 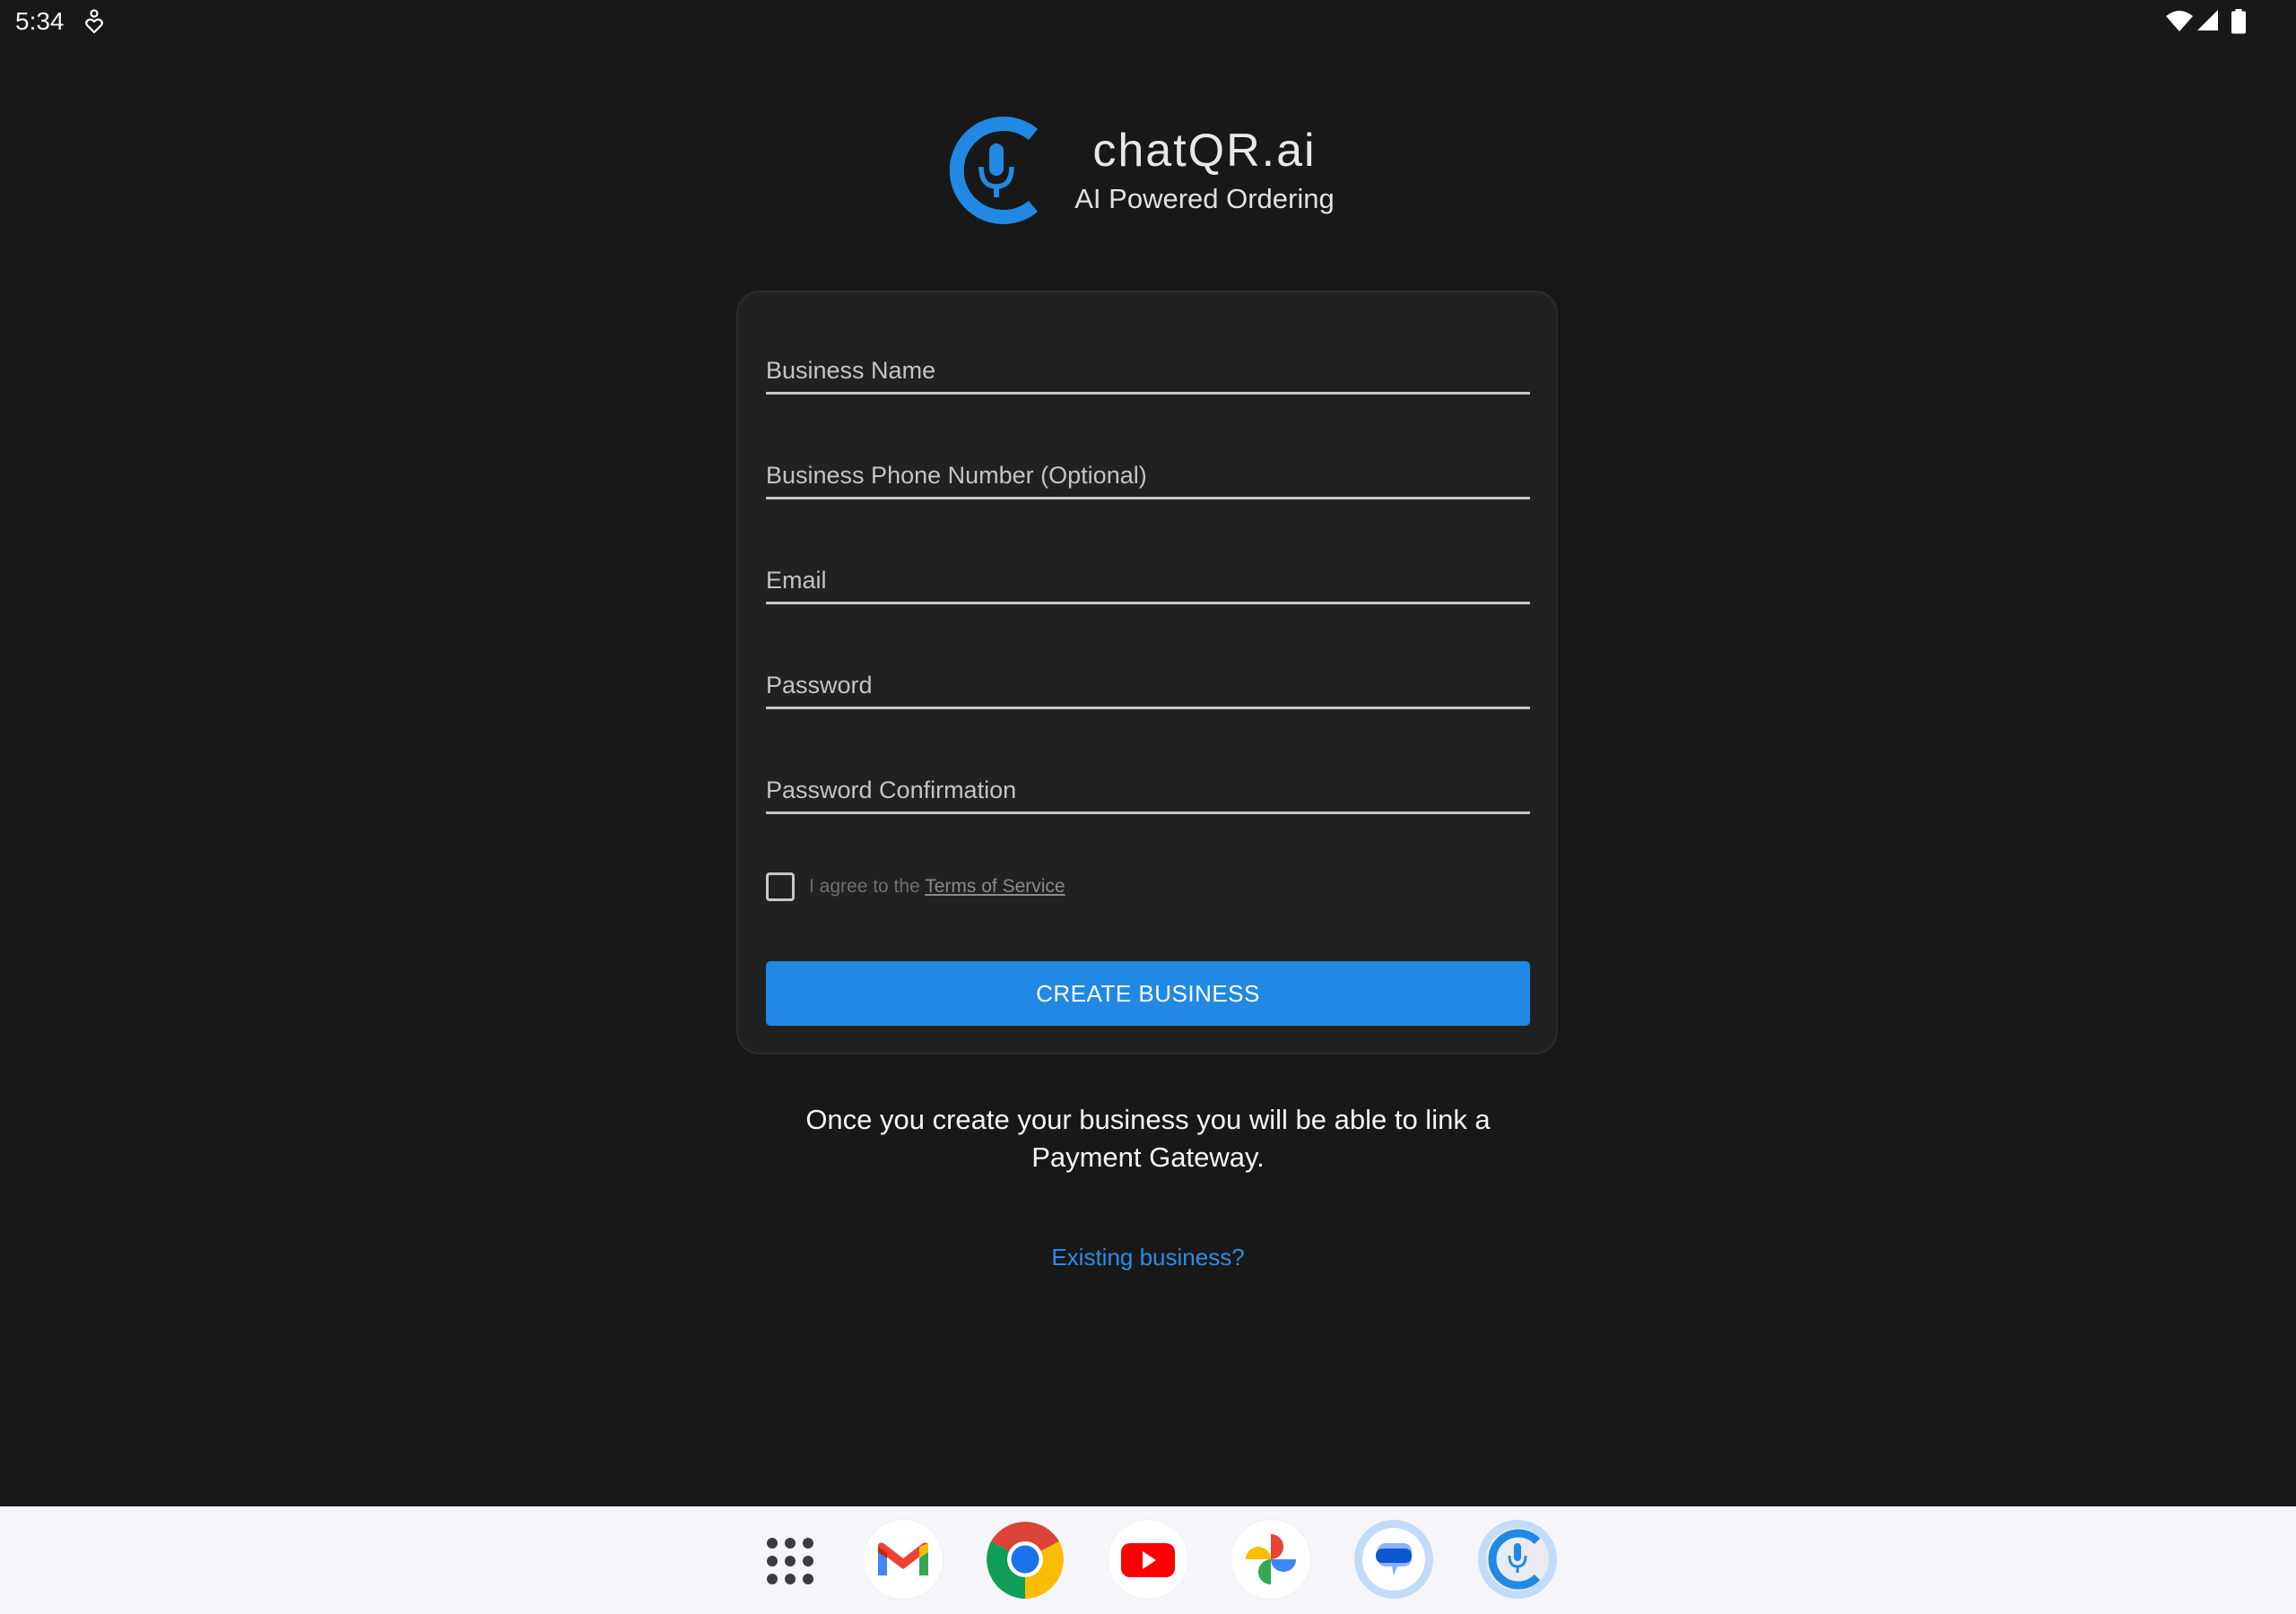 I want to click on chatqr-icon, so click(x=1517, y=1559).